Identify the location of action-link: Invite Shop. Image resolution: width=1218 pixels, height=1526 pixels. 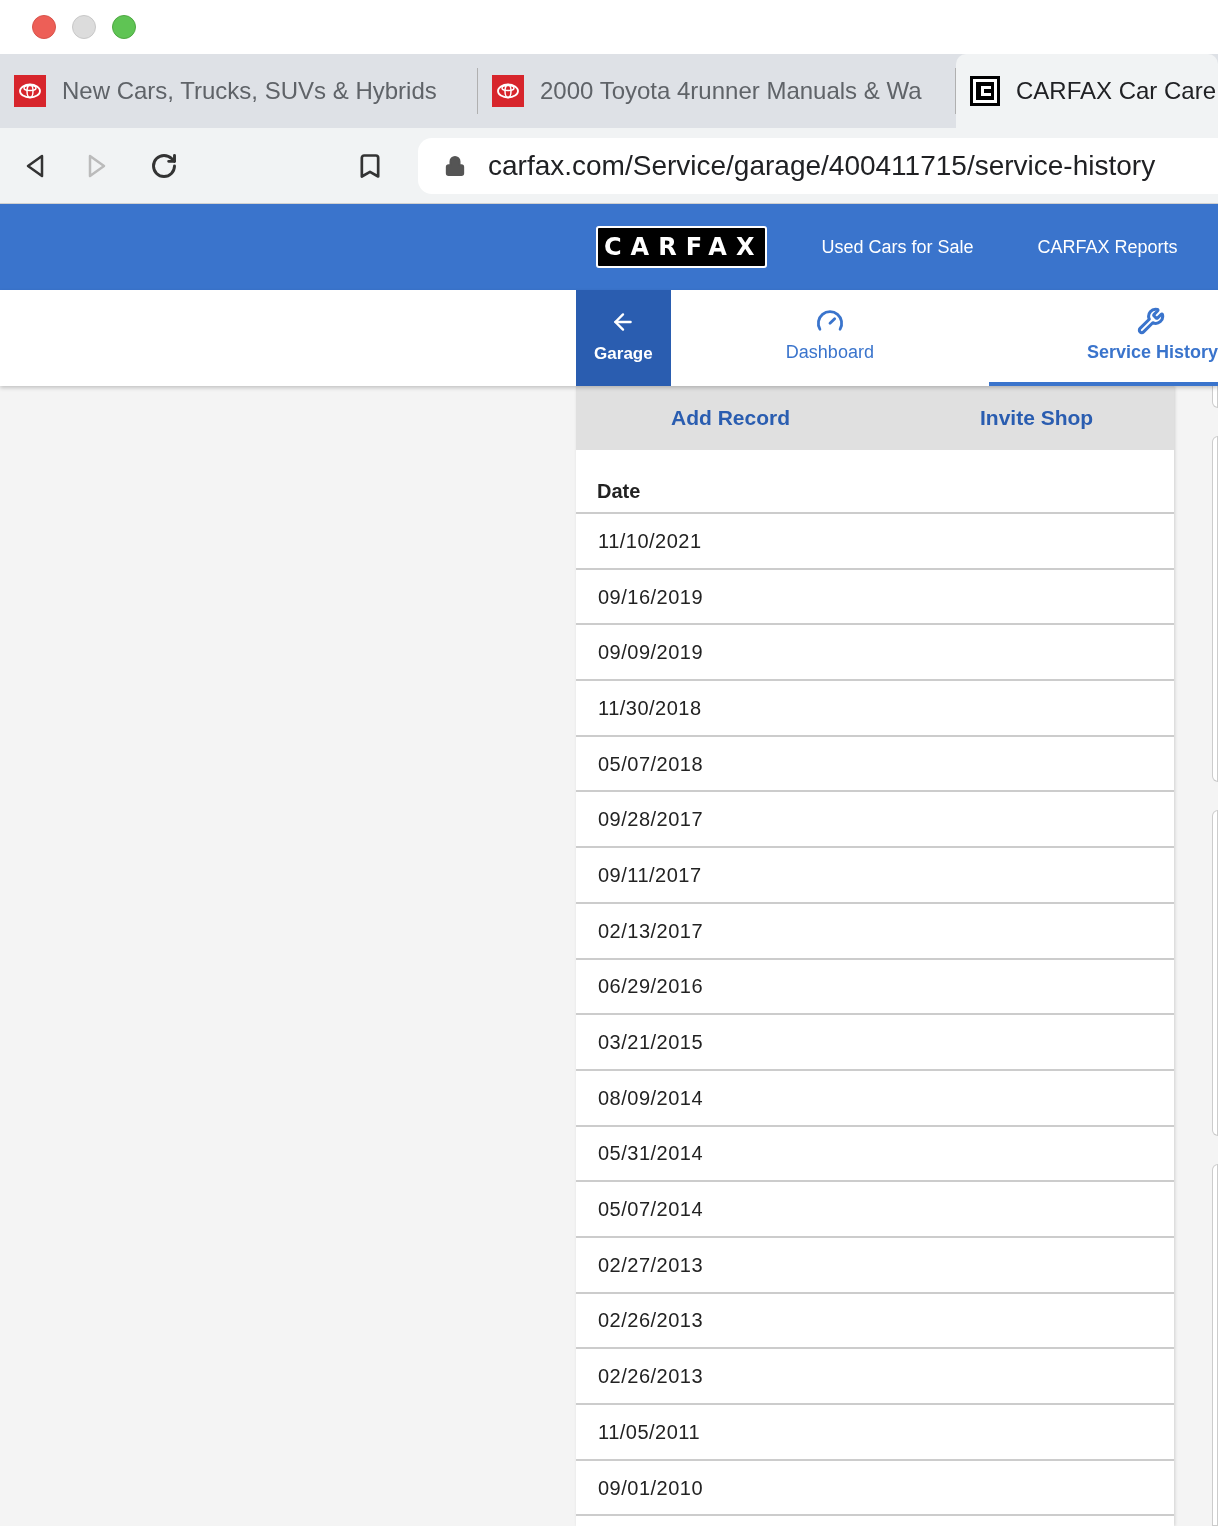
(1037, 418).